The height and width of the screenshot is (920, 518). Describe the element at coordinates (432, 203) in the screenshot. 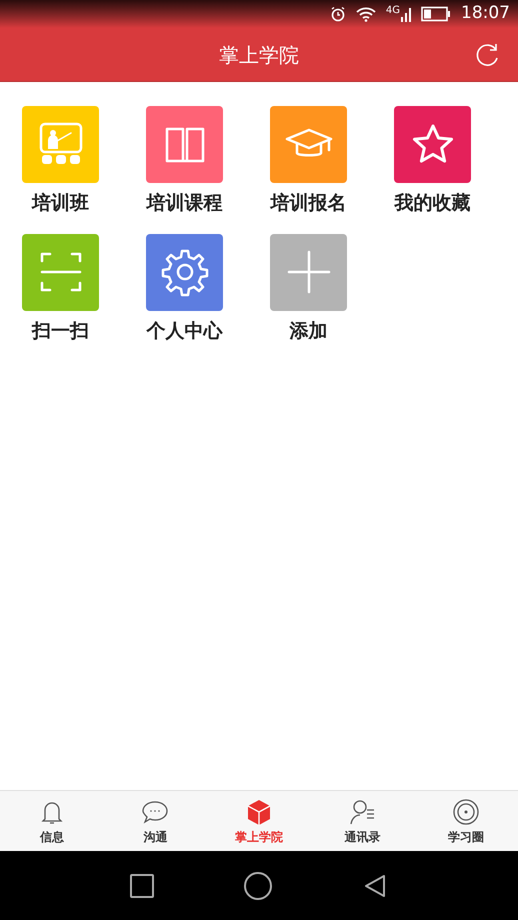

I see `tile-label: 我的收藏` at that location.